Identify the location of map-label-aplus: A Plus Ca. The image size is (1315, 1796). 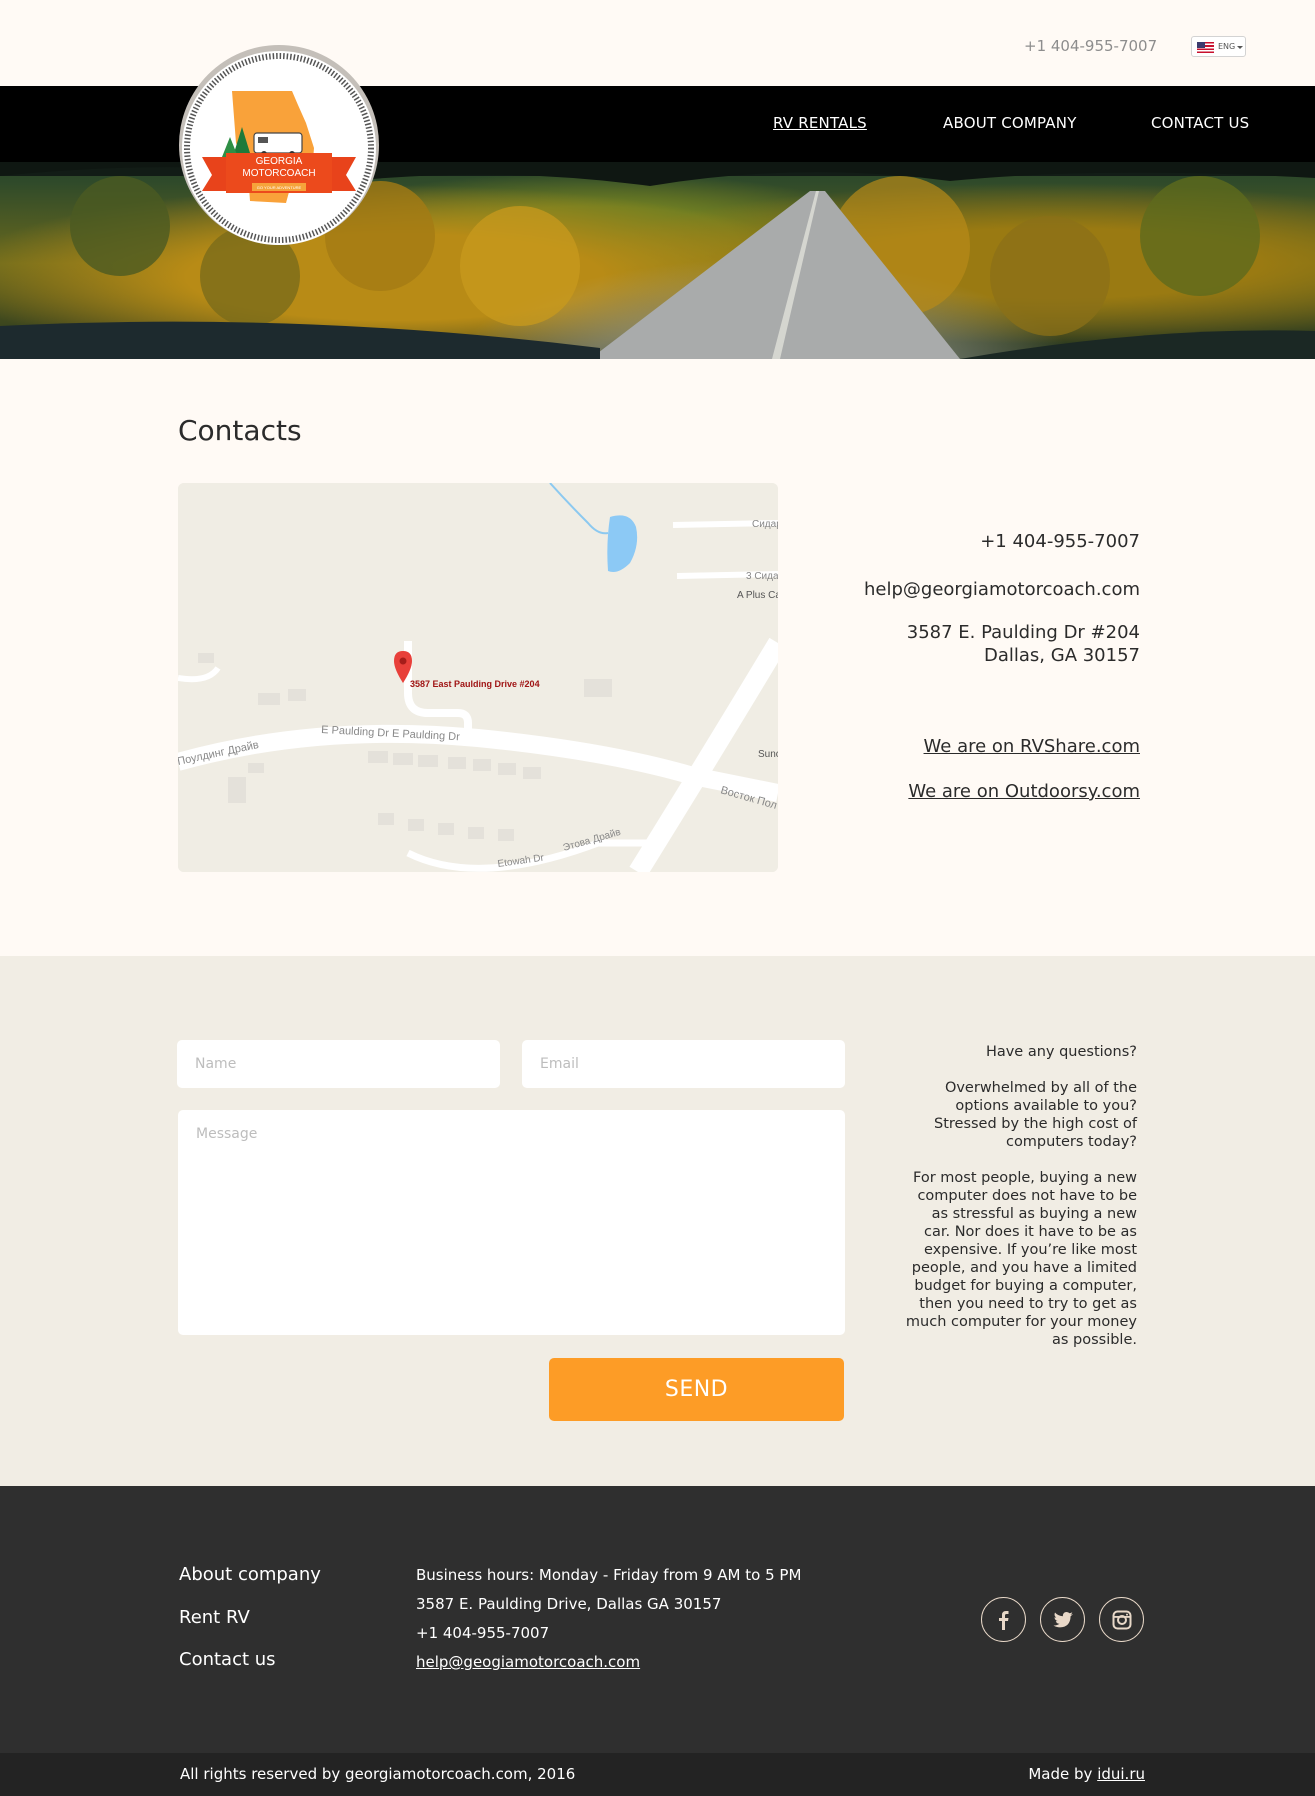
(757, 595).